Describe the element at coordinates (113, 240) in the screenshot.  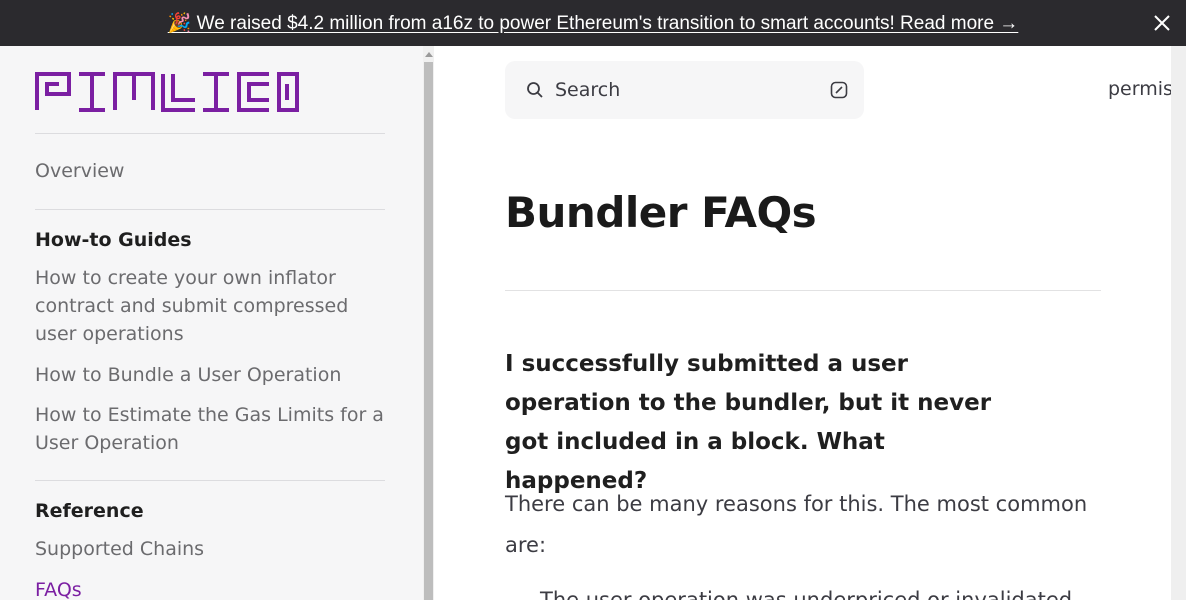
I see `sidebar-heading-how-to-guides: How-to Guides` at that location.